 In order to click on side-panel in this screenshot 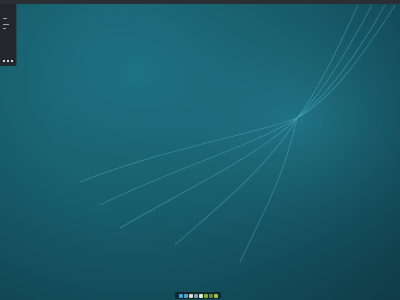, I will do `click(8, 35)`.